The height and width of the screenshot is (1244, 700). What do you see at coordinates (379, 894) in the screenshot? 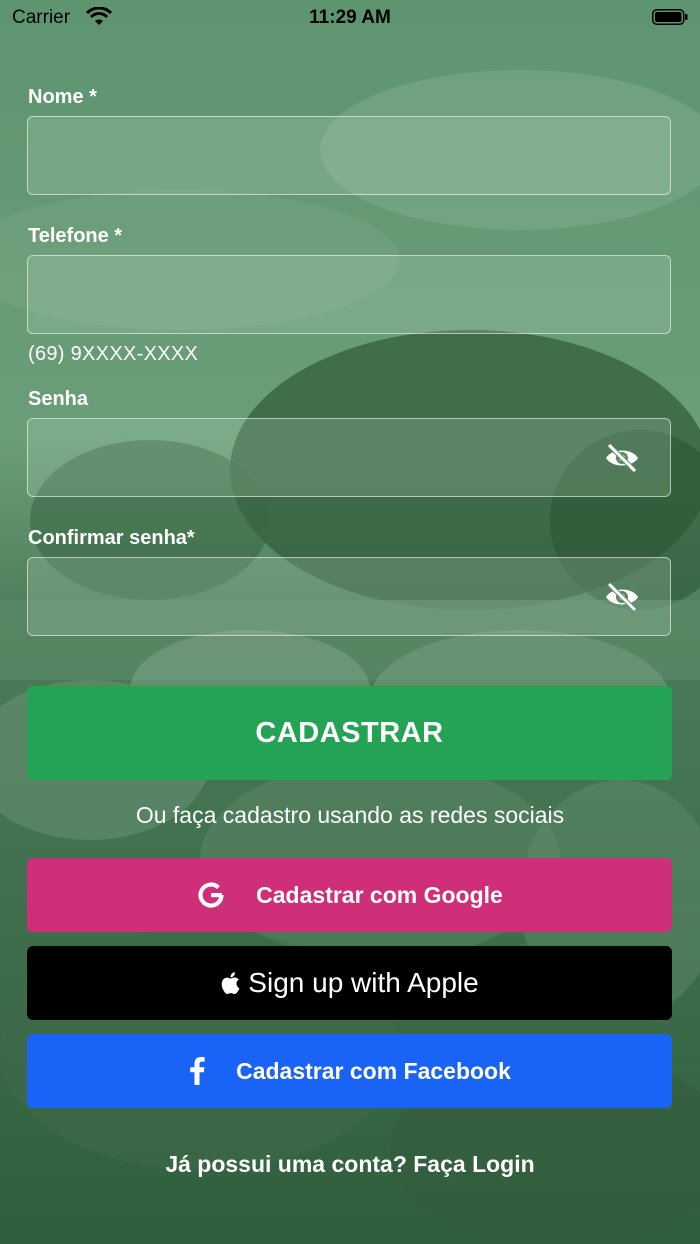
I see `google-signup-label: Cadastrar com Google` at bounding box center [379, 894].